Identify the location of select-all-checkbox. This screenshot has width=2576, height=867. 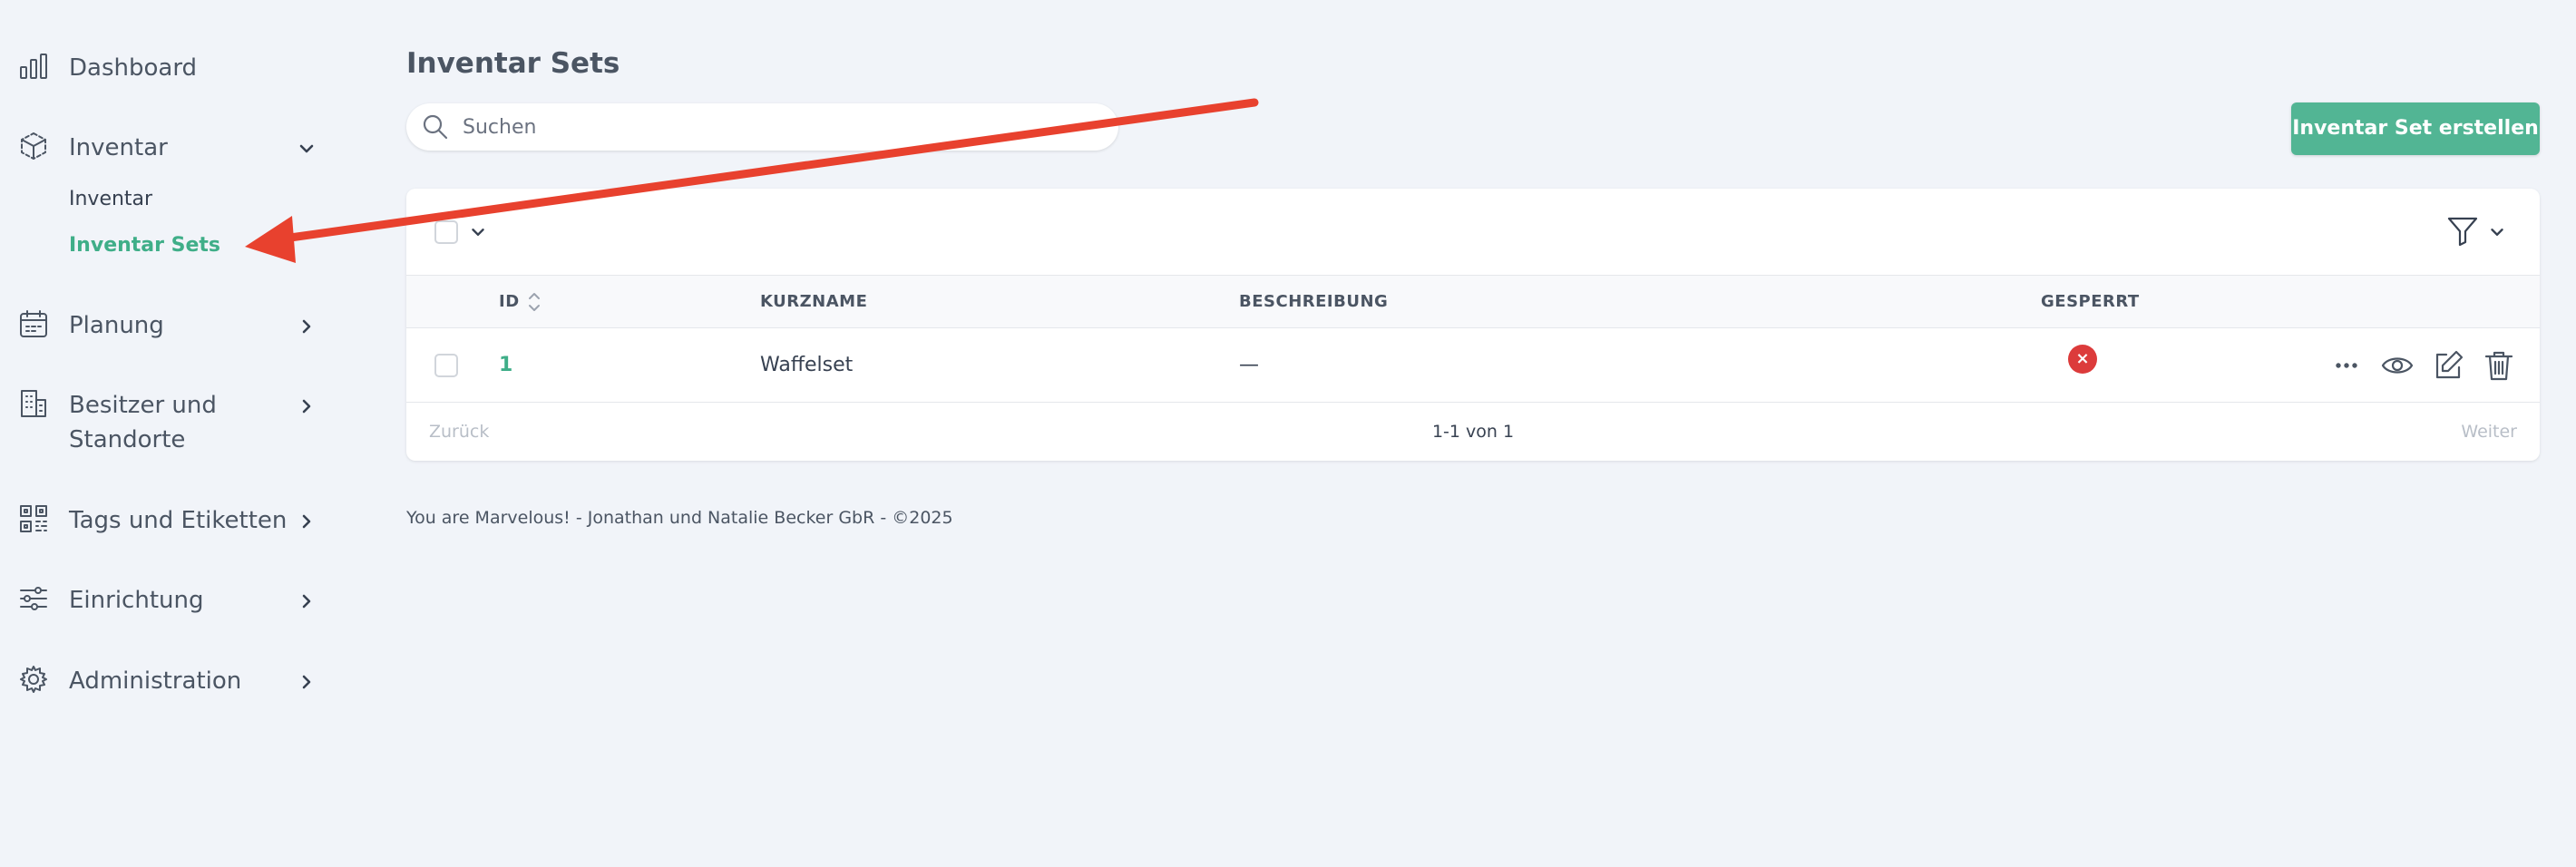
(446, 232).